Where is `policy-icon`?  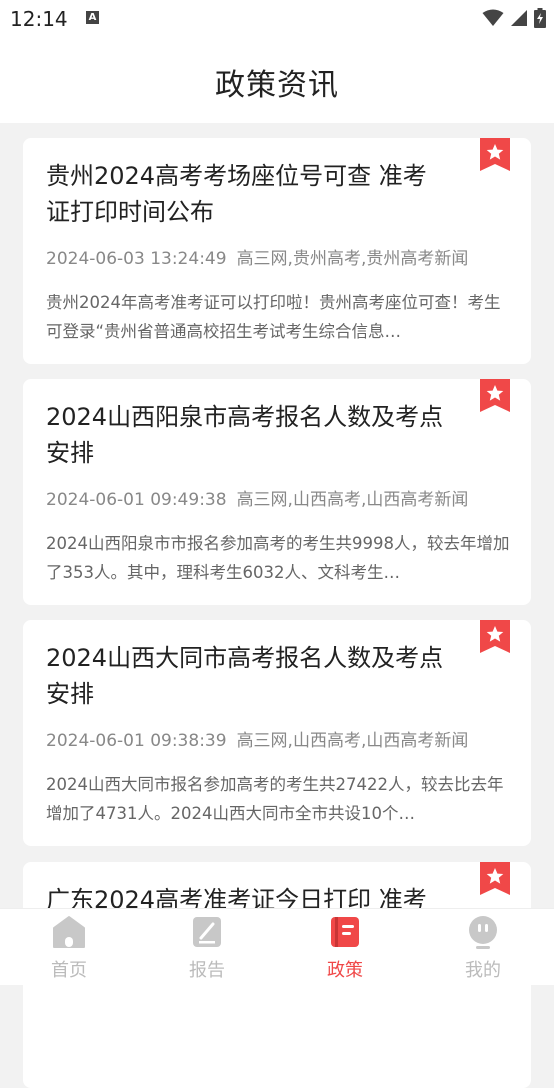 policy-icon is located at coordinates (345, 932).